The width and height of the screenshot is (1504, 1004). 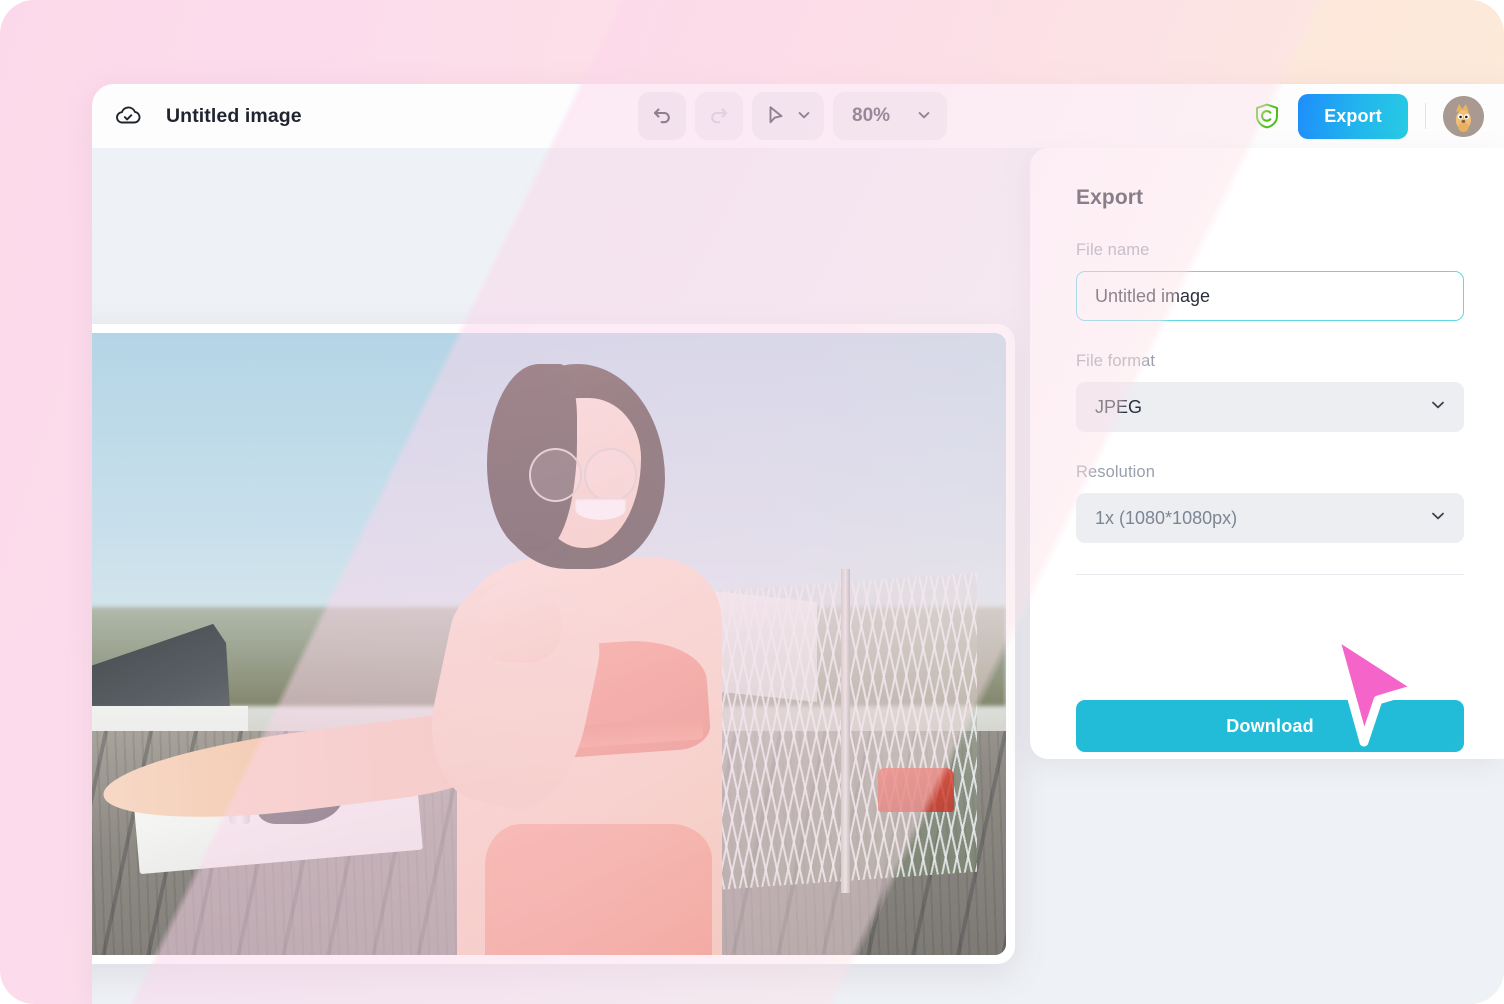 I want to click on photo-person-shorts, so click(x=599, y=889).